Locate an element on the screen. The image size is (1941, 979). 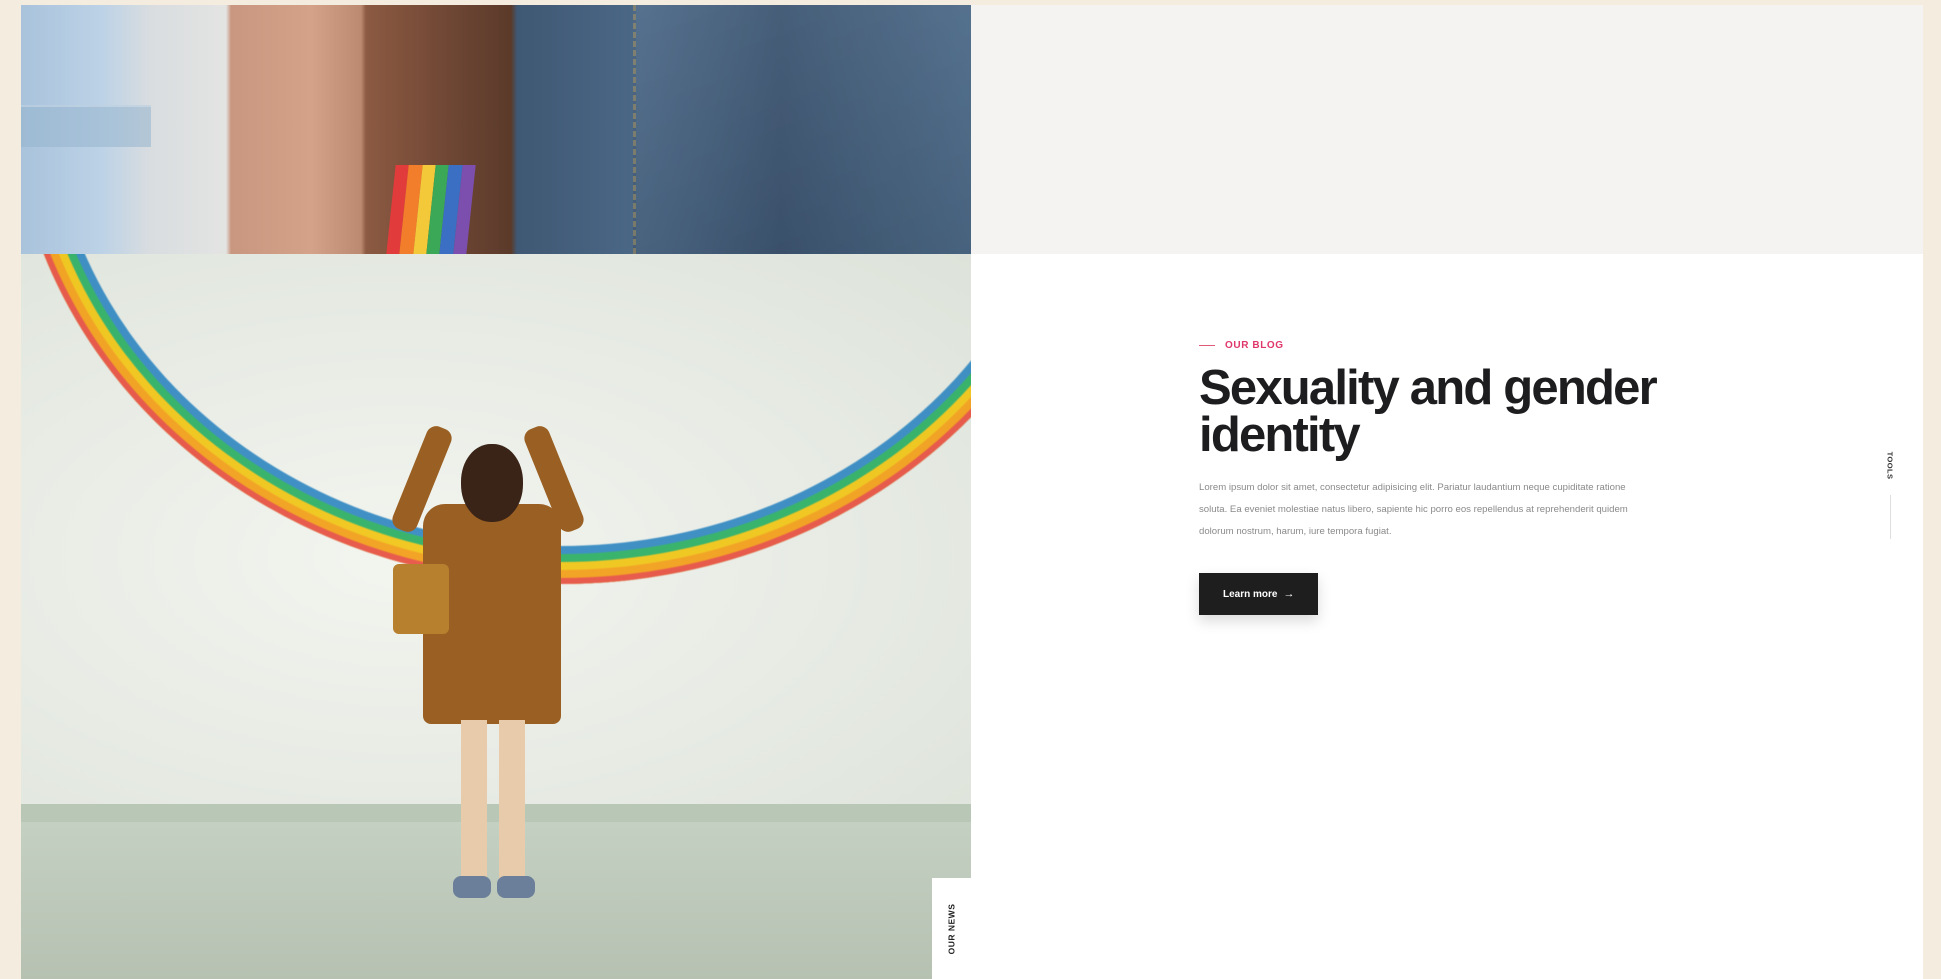
tools-text-wrap: TOOLS is located at coordinates (1890, 465).